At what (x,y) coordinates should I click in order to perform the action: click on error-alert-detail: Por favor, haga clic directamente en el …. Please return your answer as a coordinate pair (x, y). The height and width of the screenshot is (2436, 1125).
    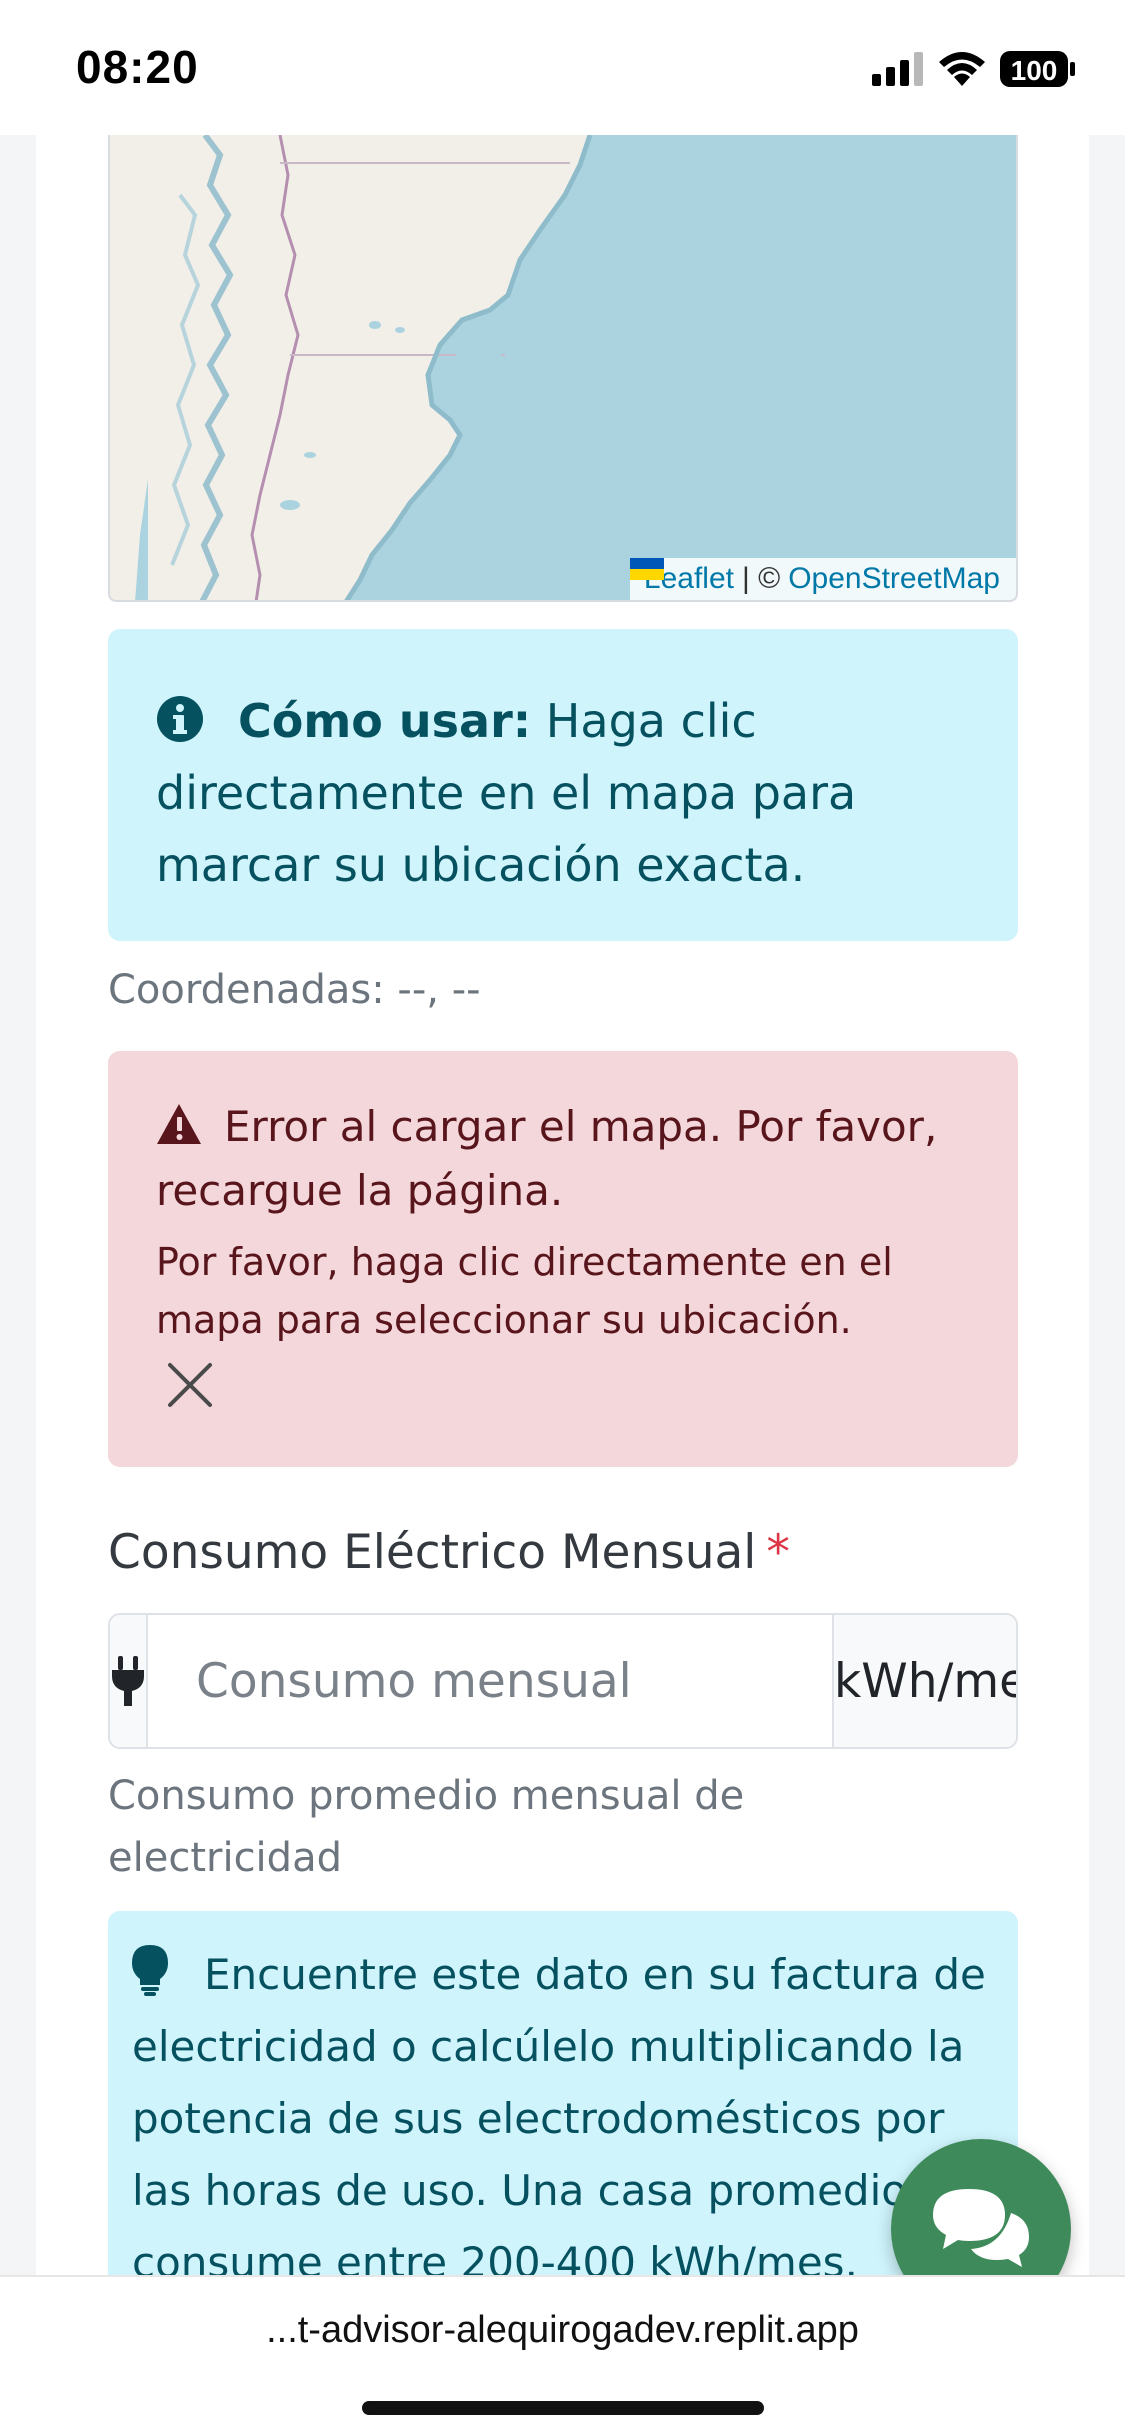
    Looking at the image, I should click on (524, 1291).